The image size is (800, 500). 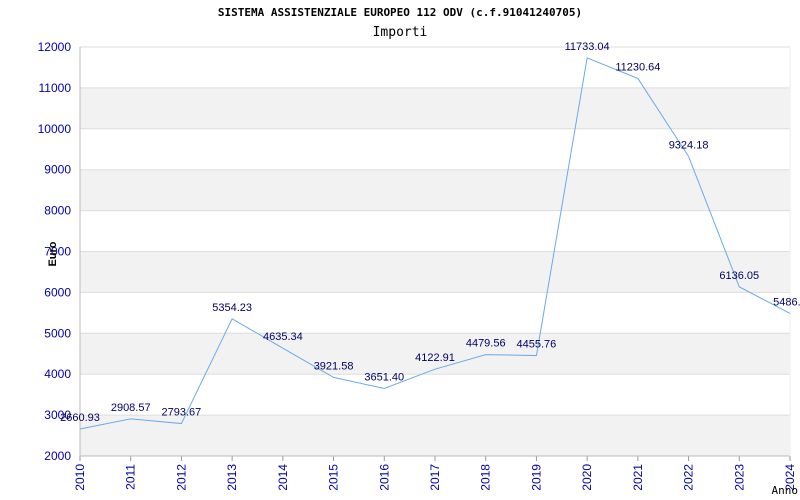 I want to click on data-label: 5354.23, so click(x=232, y=308).